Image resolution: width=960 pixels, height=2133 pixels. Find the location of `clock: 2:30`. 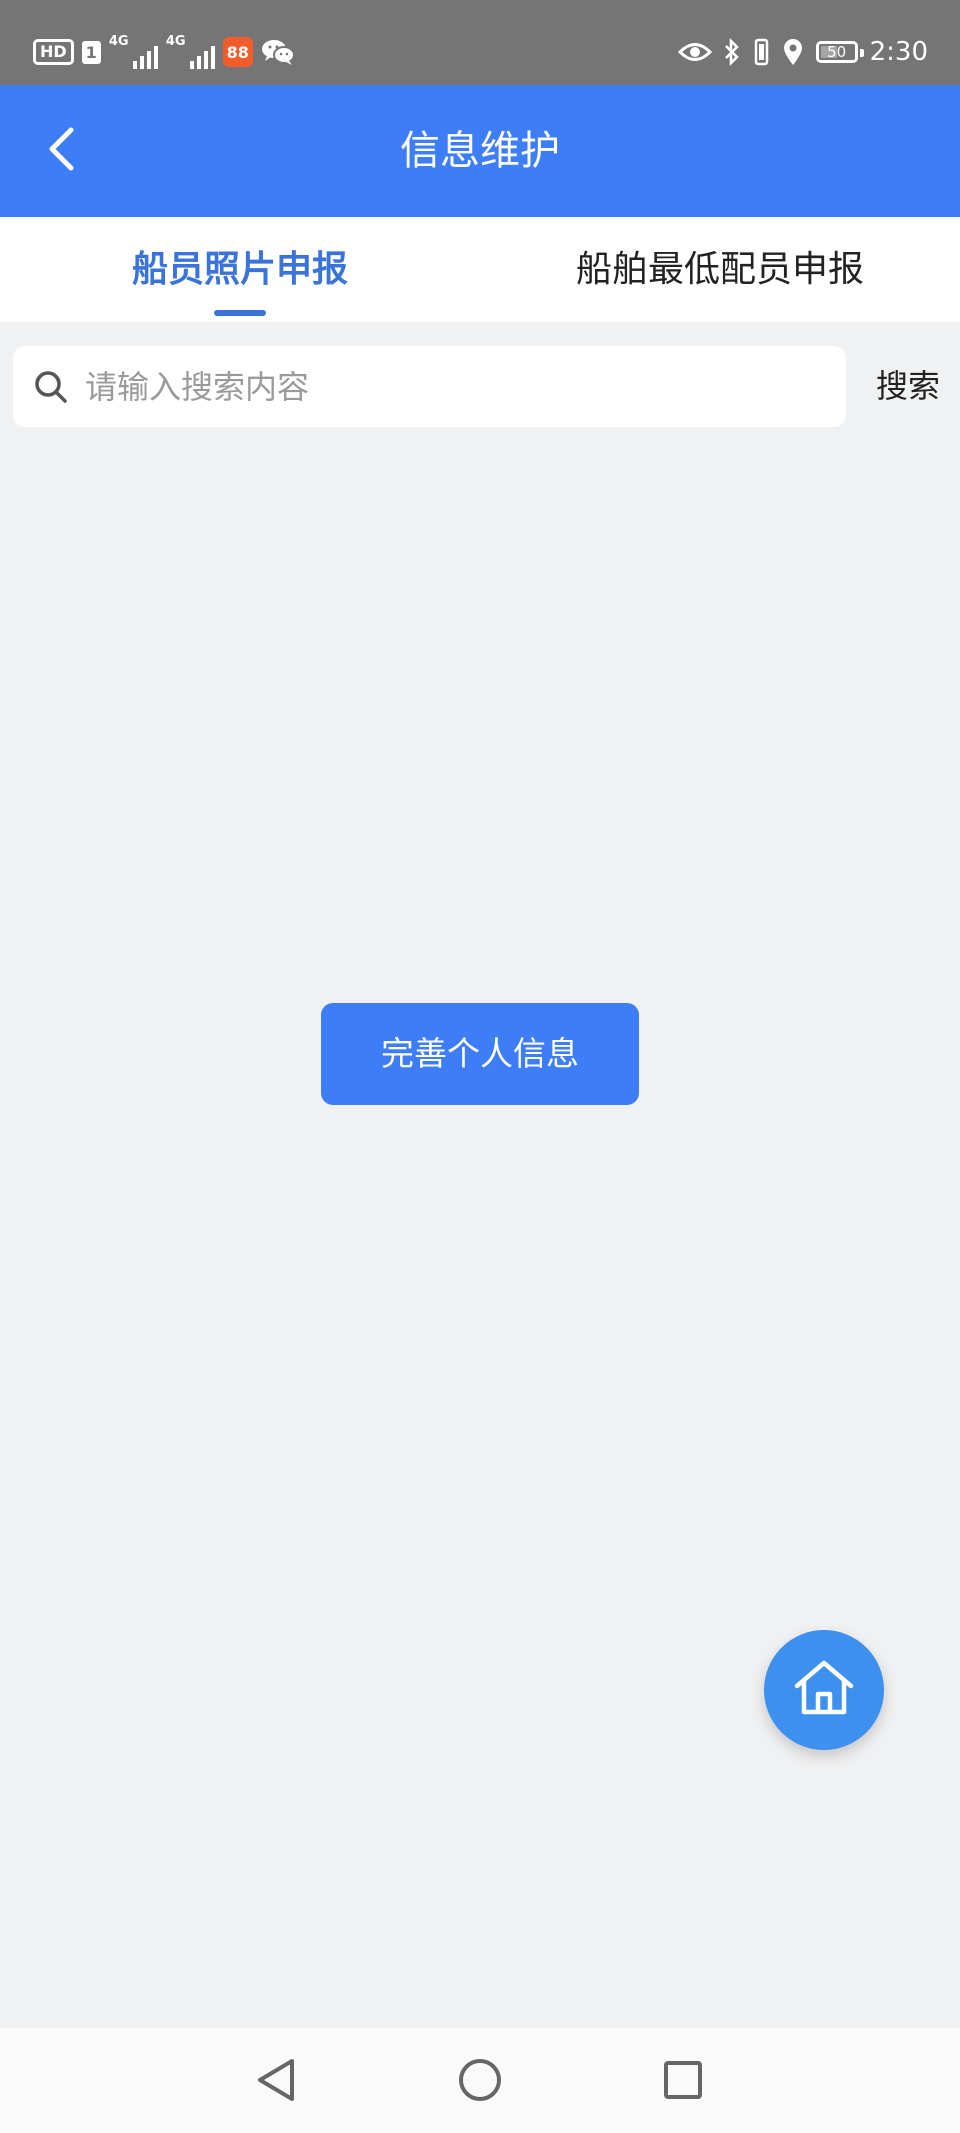

clock: 2:30 is located at coordinates (898, 52).